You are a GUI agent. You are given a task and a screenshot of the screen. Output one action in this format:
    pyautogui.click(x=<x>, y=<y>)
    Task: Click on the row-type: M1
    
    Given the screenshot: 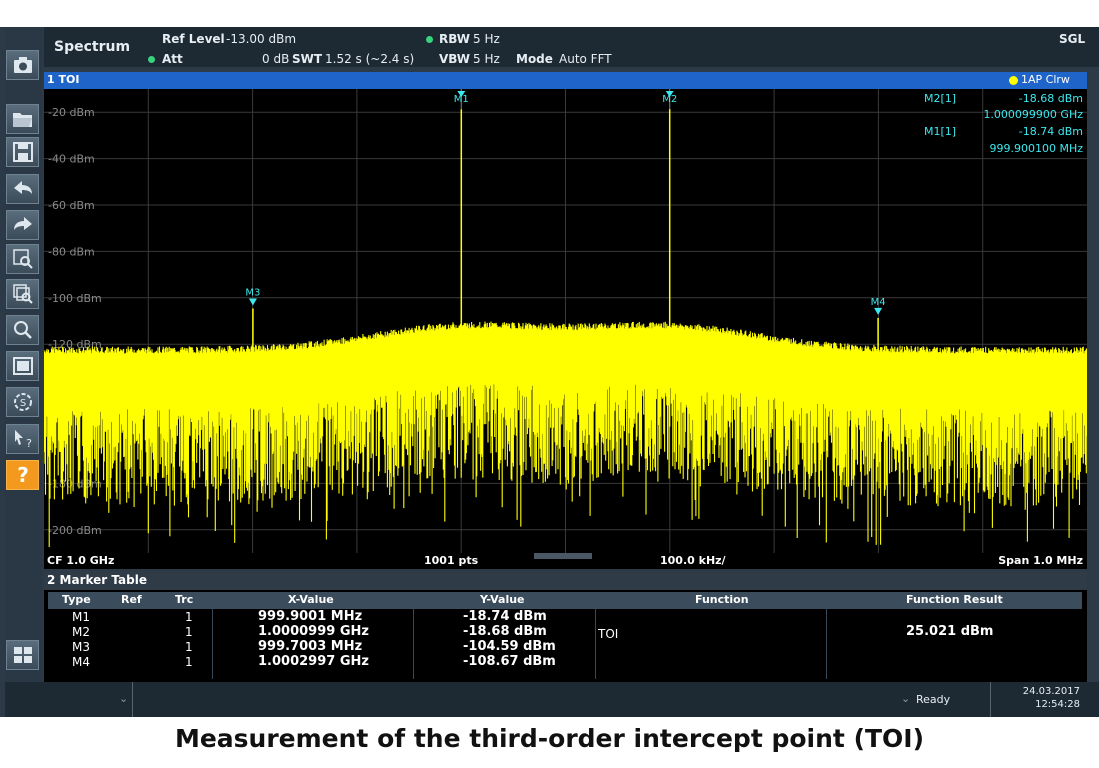 What is the action you would take?
    pyautogui.click(x=81, y=617)
    